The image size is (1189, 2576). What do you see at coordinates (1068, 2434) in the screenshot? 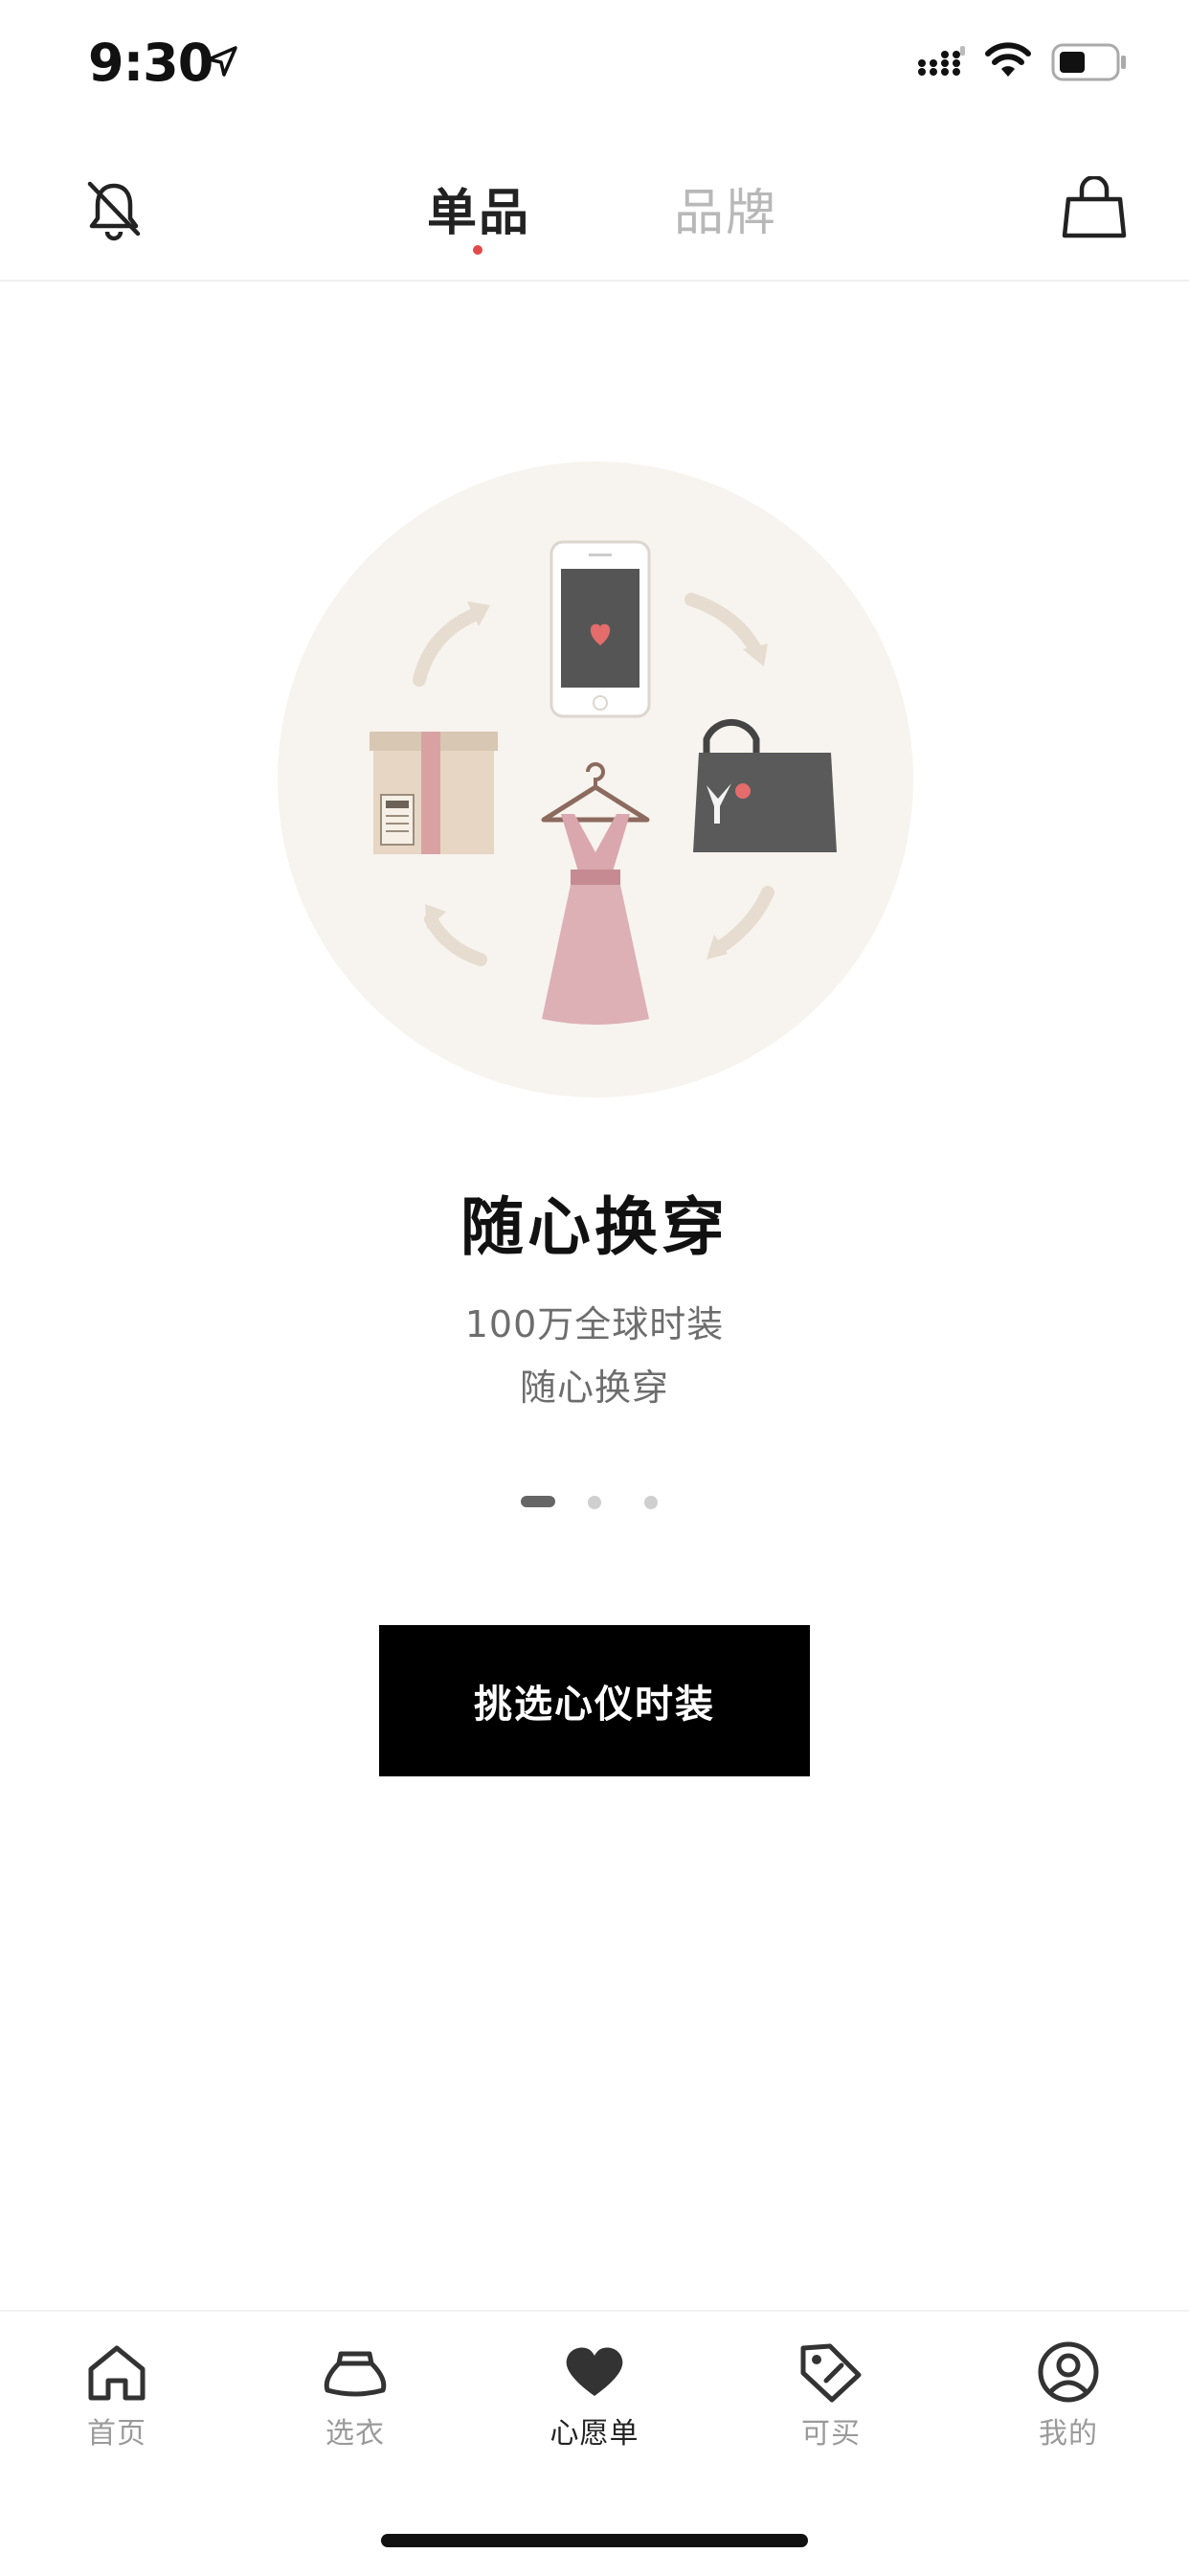
I see `tab-profile-label: 我的` at bounding box center [1068, 2434].